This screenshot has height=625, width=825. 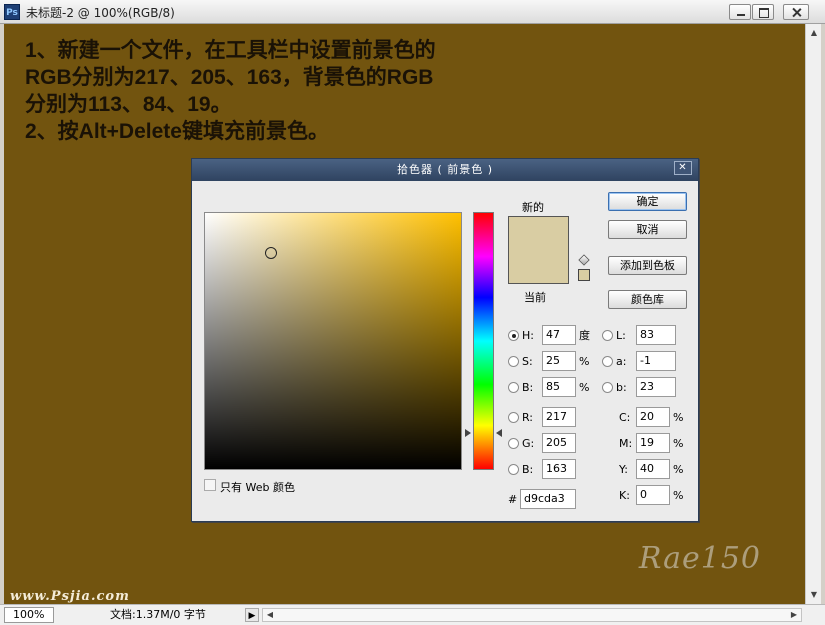 I want to click on saturation-input: 25, so click(x=559, y=361).